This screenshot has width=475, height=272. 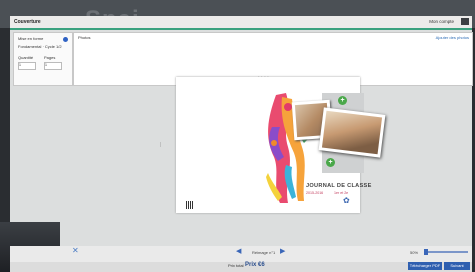 I want to click on pages-label: Pages, so click(x=50, y=57).